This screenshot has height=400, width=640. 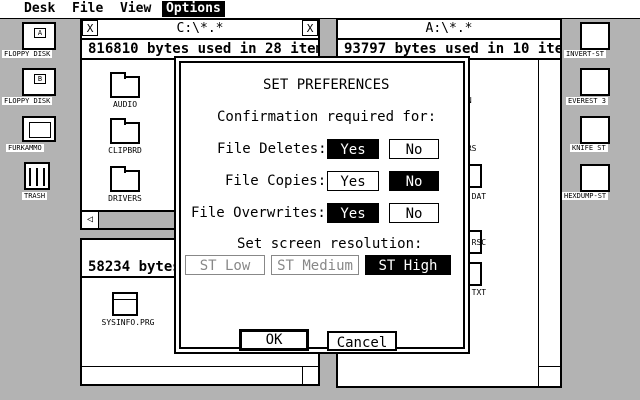 I want to click on window-c-titlebar: C:\*.*, so click(x=200, y=30).